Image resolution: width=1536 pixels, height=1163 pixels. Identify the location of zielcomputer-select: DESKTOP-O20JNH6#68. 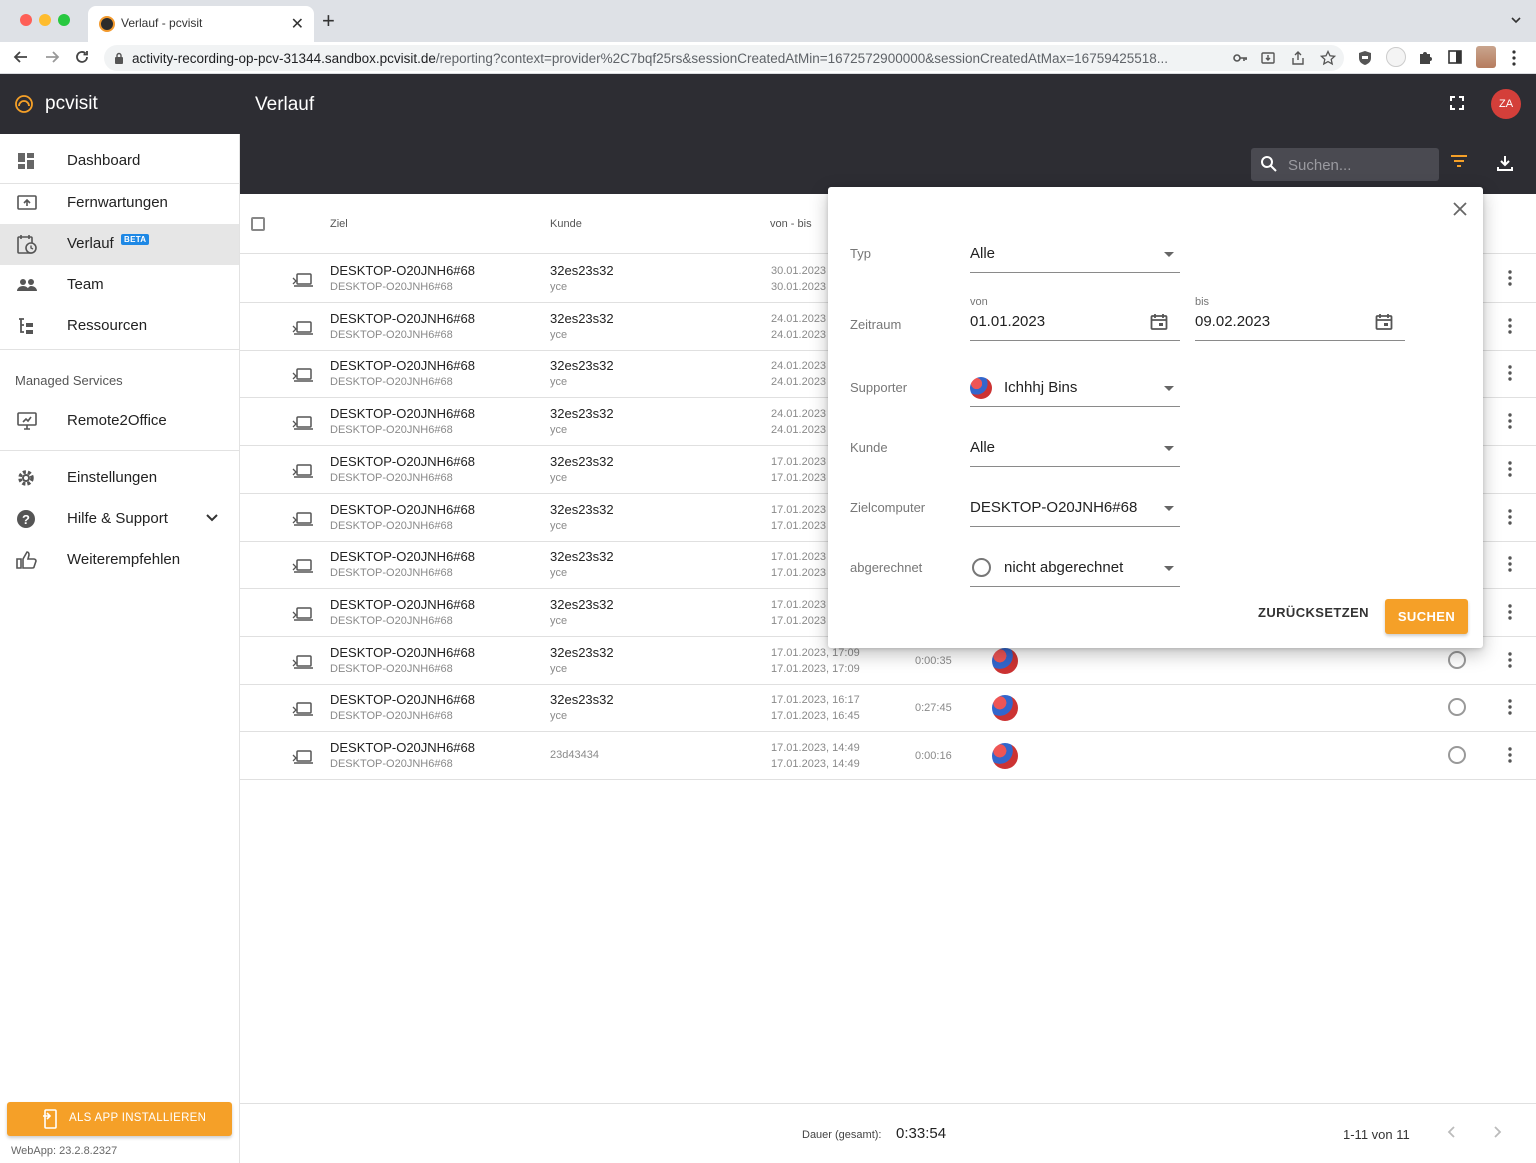
(1075, 510).